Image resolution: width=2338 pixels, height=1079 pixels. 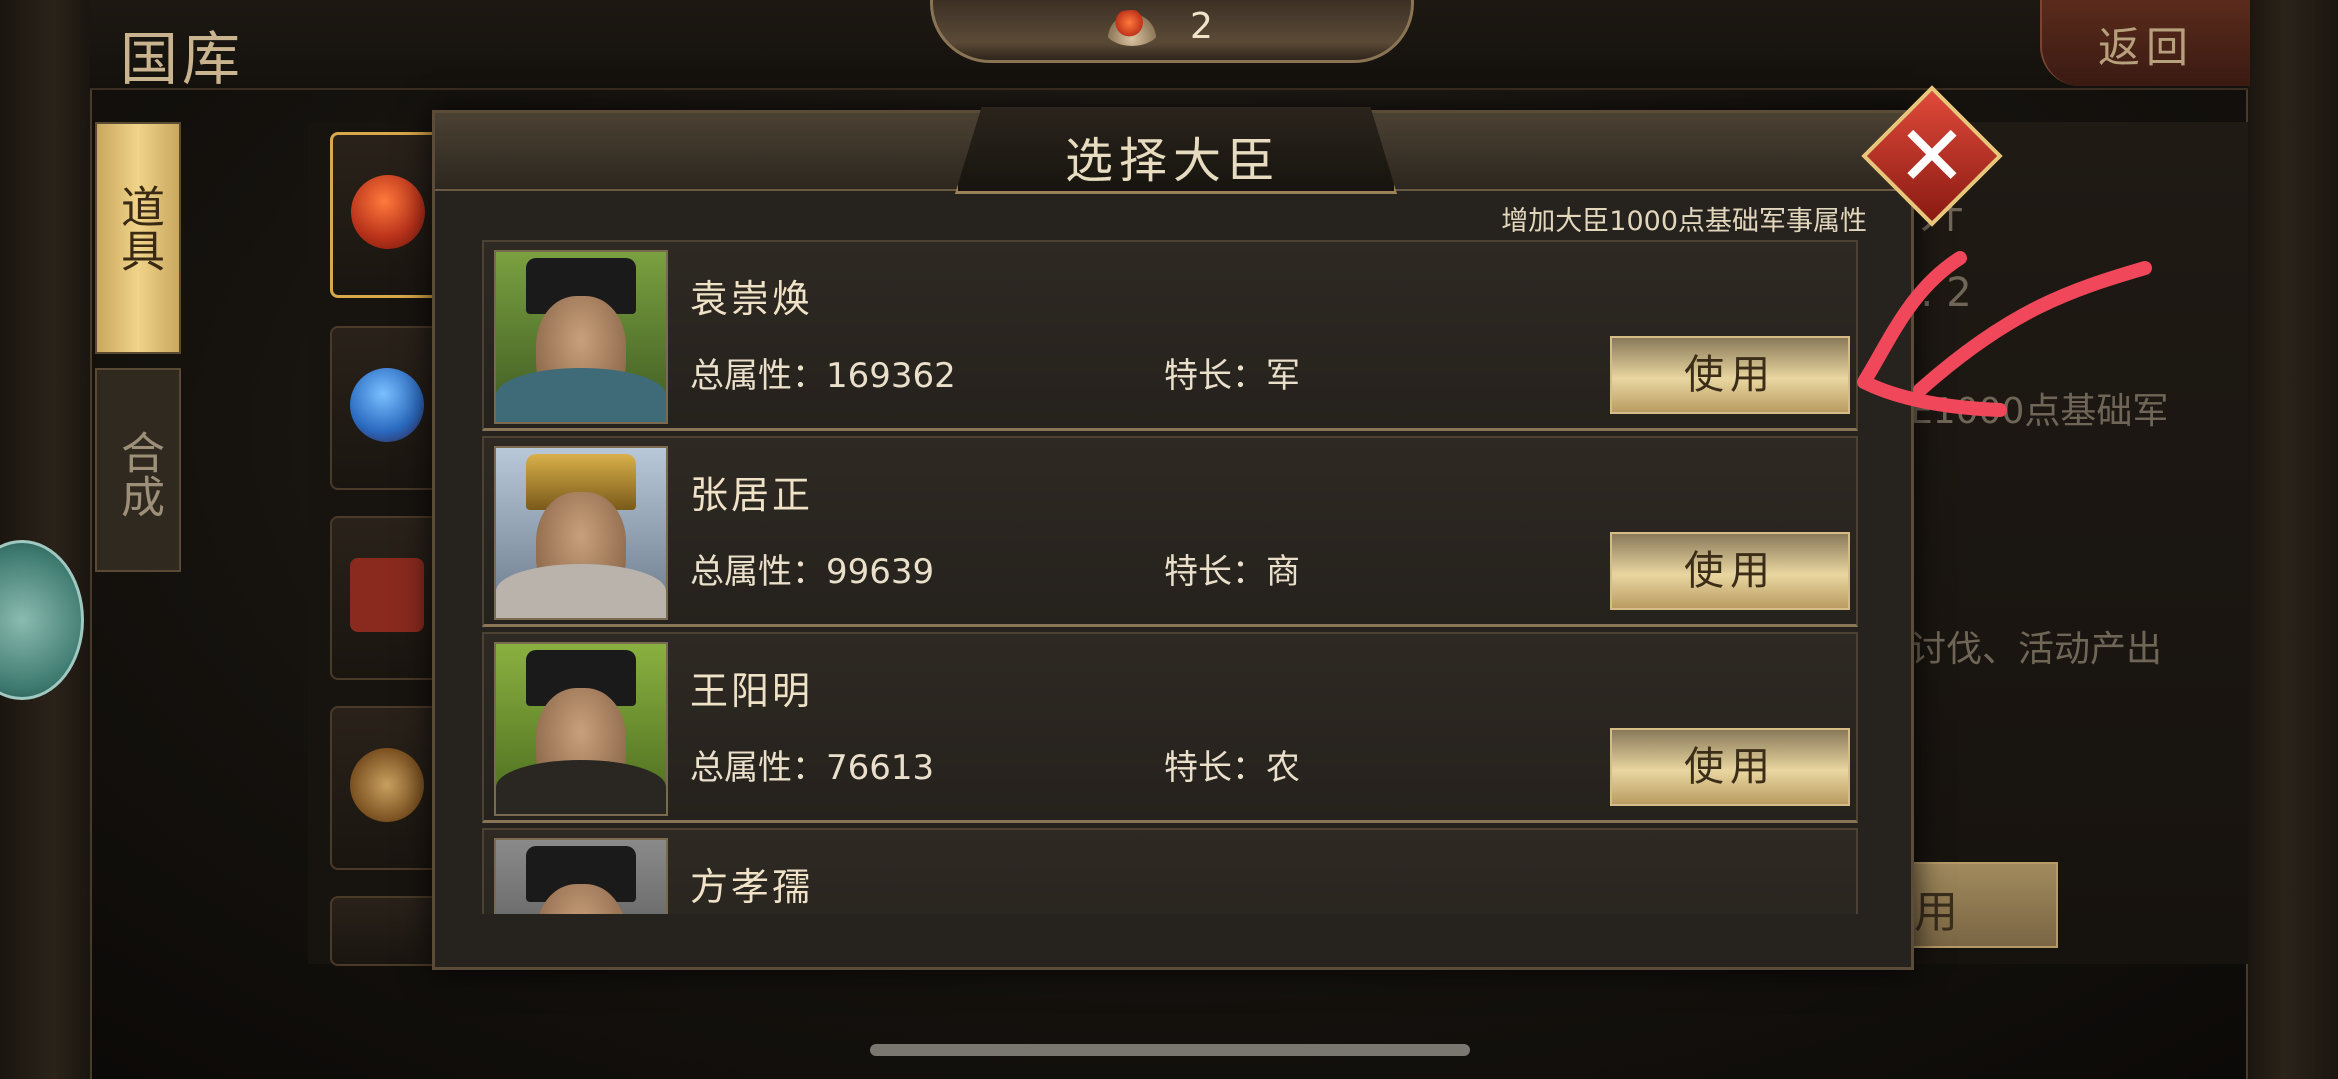 What do you see at coordinates (812, 768) in the screenshot?
I see `minister-total-attr: 总属性：76613` at bounding box center [812, 768].